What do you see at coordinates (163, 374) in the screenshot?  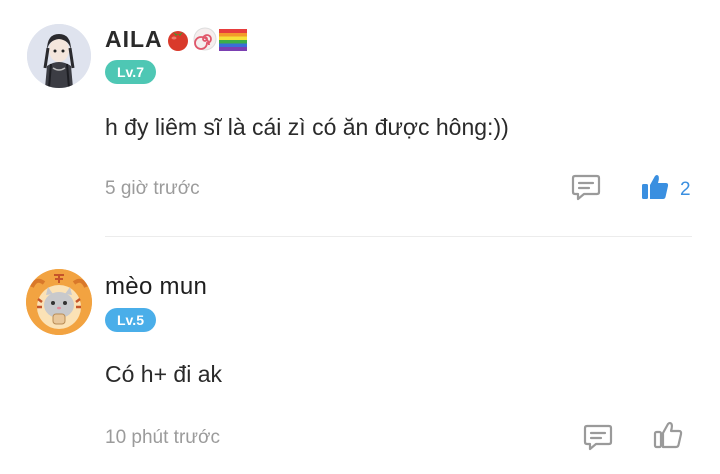 I see `comment-text: Có h+ đi ak` at bounding box center [163, 374].